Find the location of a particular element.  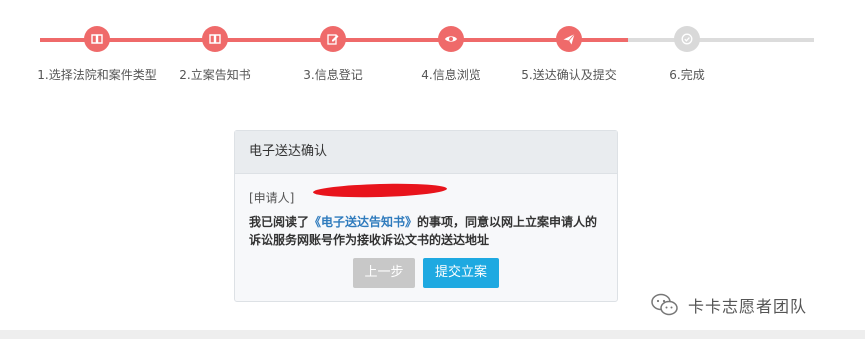

applicant-prefix: [申请人] is located at coordinates (272, 198).